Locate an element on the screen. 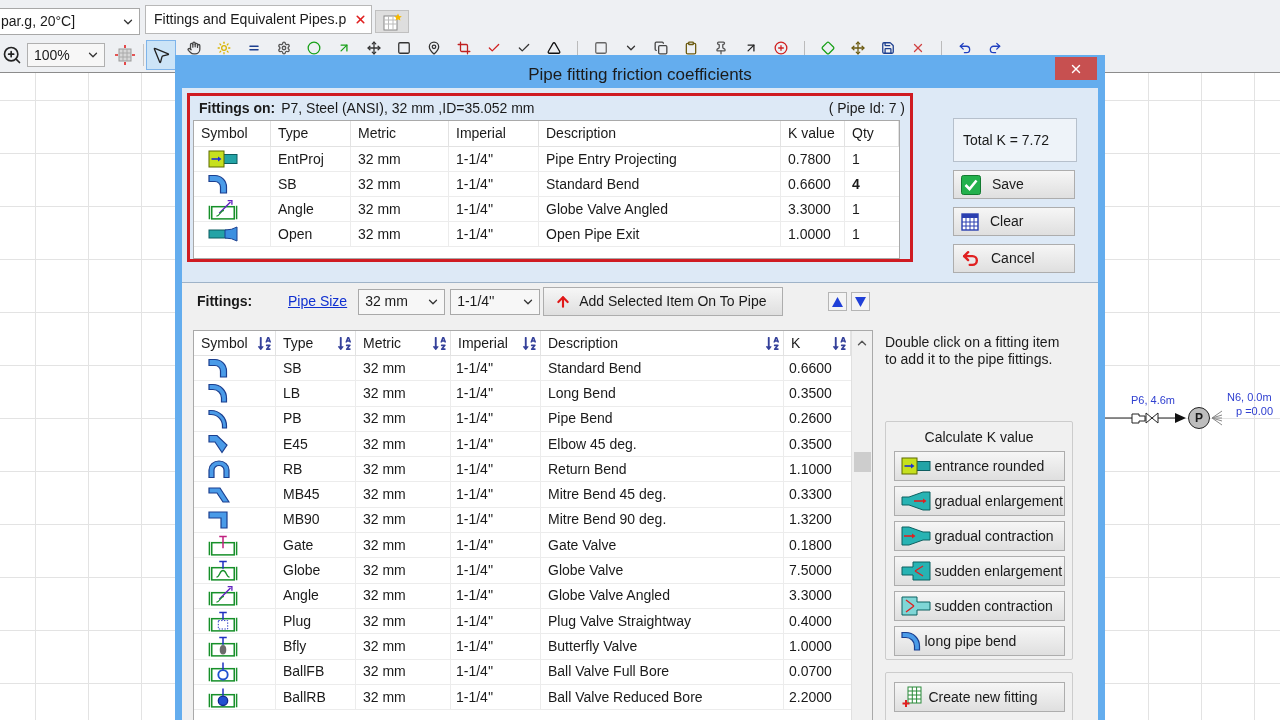  triangle-icon is located at coordinates (554, 48).